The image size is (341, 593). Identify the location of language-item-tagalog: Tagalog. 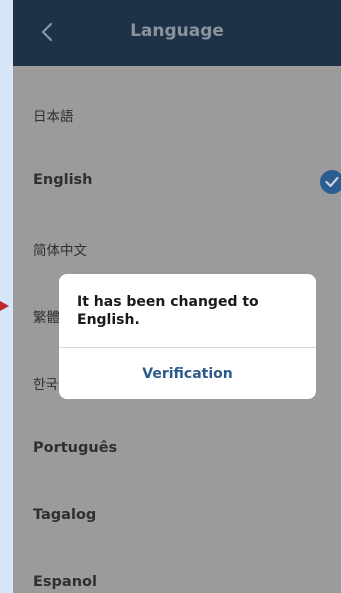
(177, 516).